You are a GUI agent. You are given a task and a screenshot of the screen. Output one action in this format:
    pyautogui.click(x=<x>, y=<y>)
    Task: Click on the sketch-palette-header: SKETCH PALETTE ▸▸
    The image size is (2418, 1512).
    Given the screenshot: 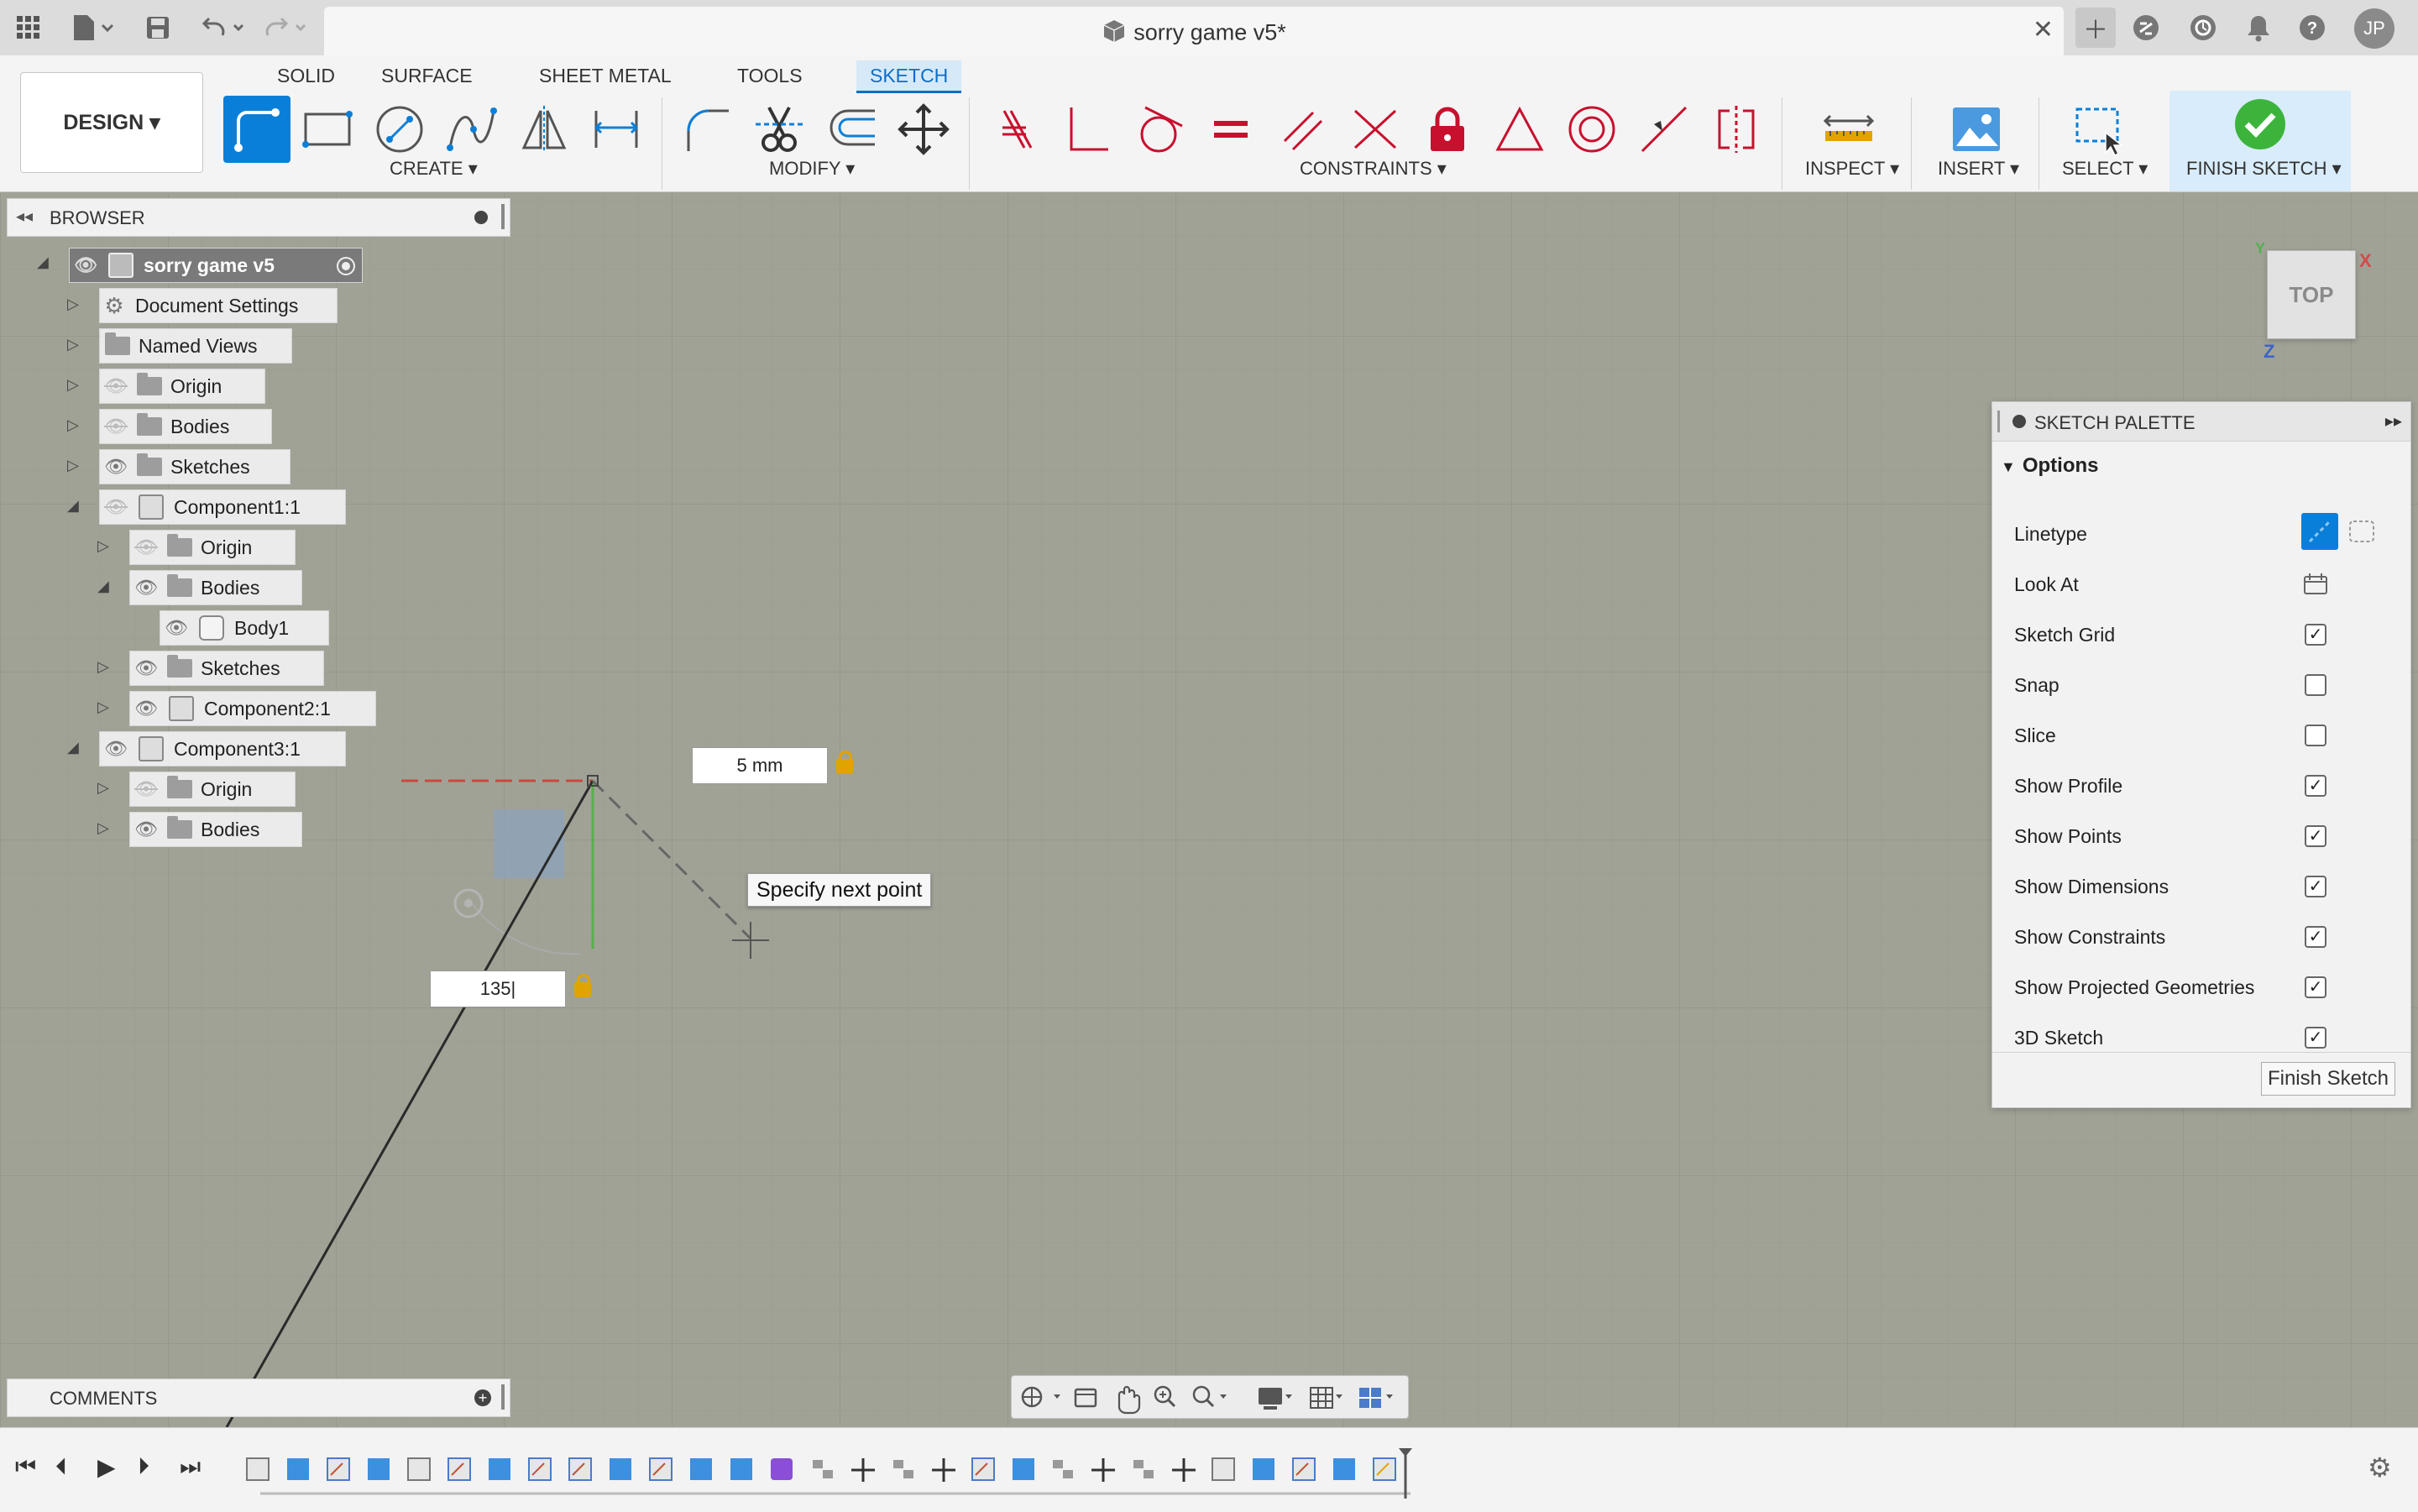 What is the action you would take?
    pyautogui.click(x=2201, y=422)
    